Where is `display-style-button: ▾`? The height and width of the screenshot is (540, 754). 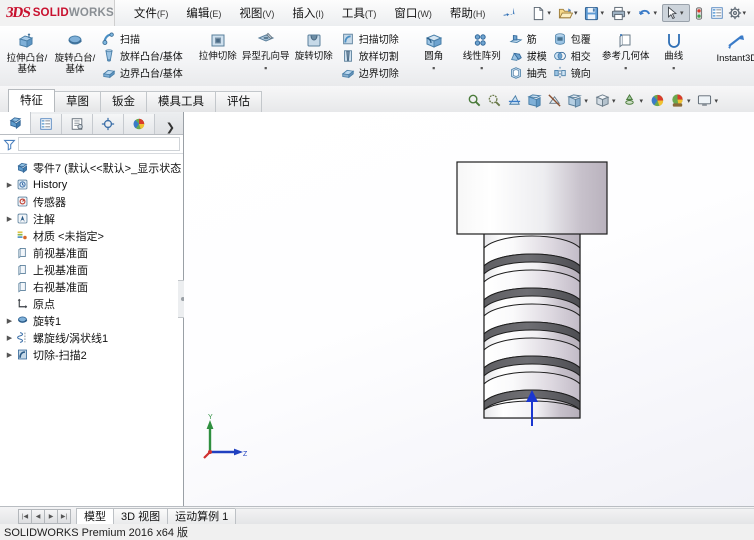 display-style-button: ▾ is located at coordinates (578, 100).